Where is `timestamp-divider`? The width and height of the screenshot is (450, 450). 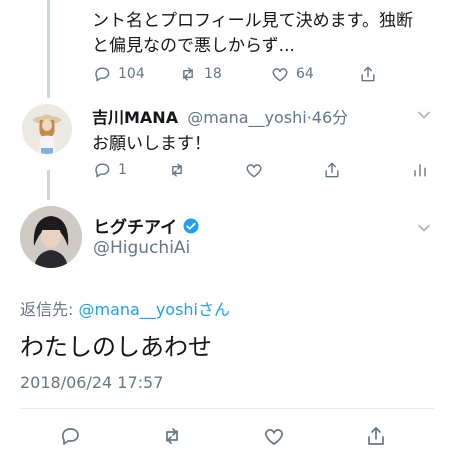
timestamp-divider is located at coordinates (227, 408).